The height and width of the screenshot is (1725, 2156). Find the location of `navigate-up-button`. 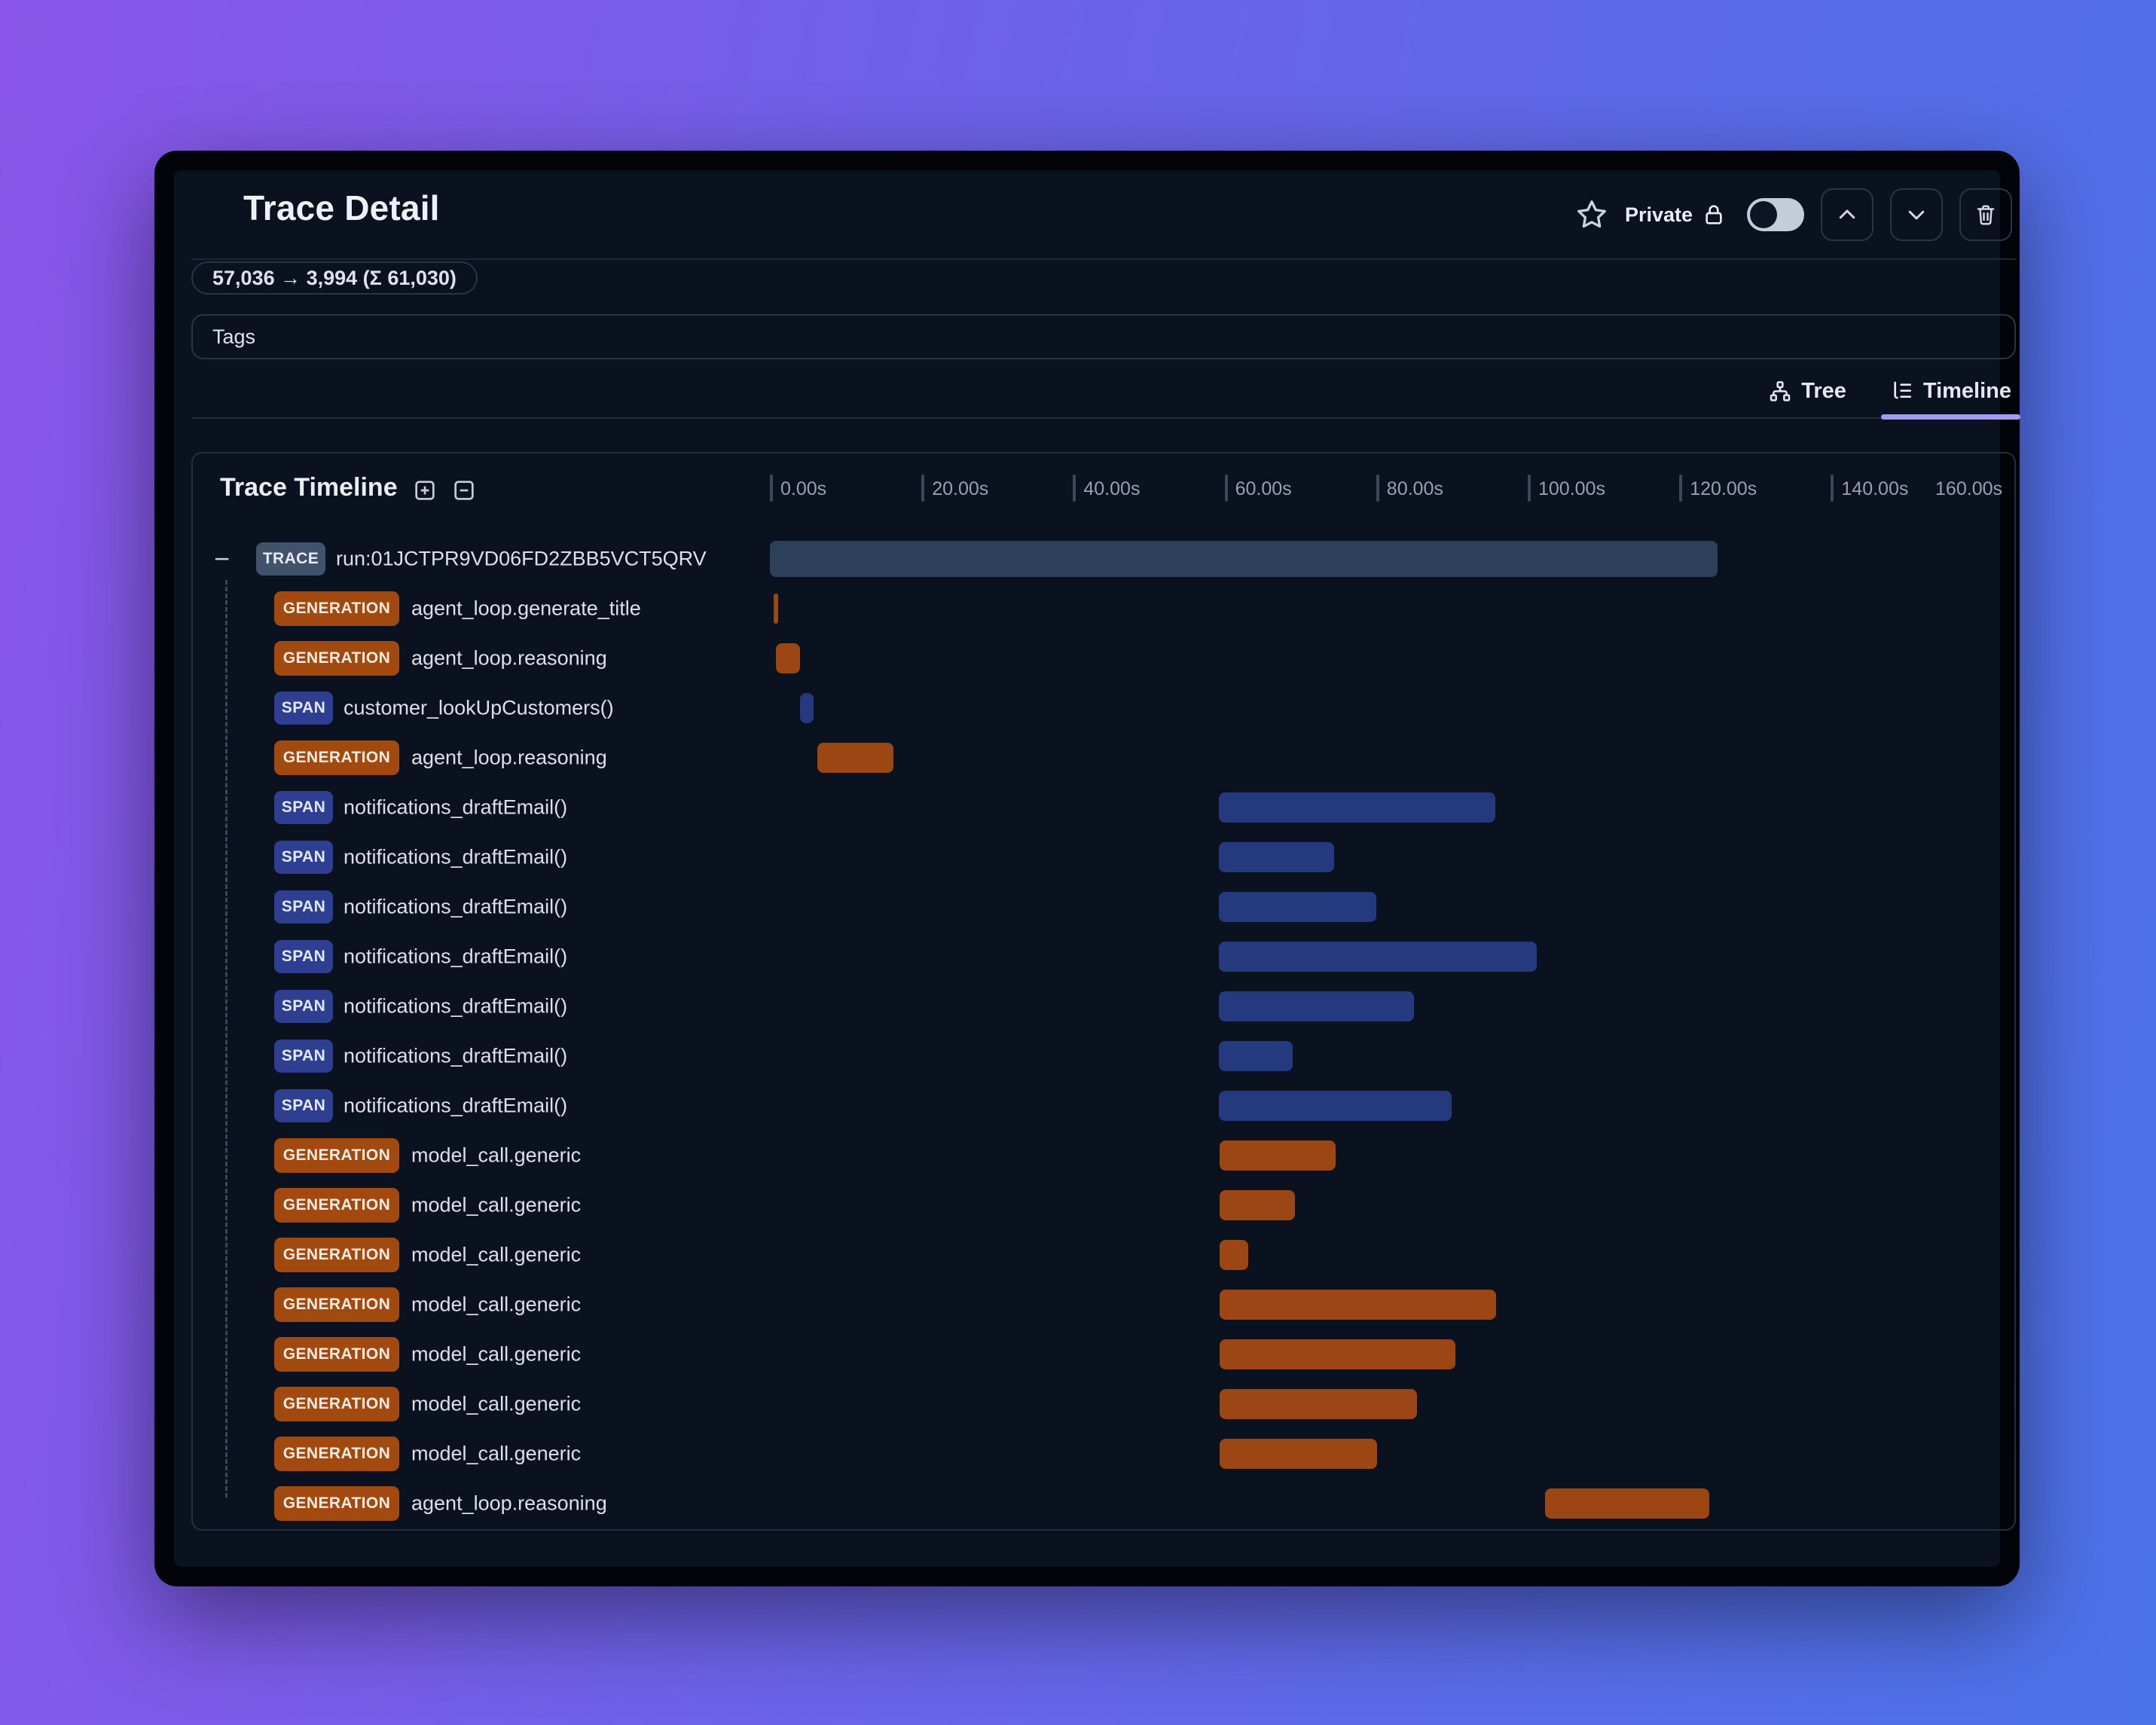

navigate-up-button is located at coordinates (1847, 215).